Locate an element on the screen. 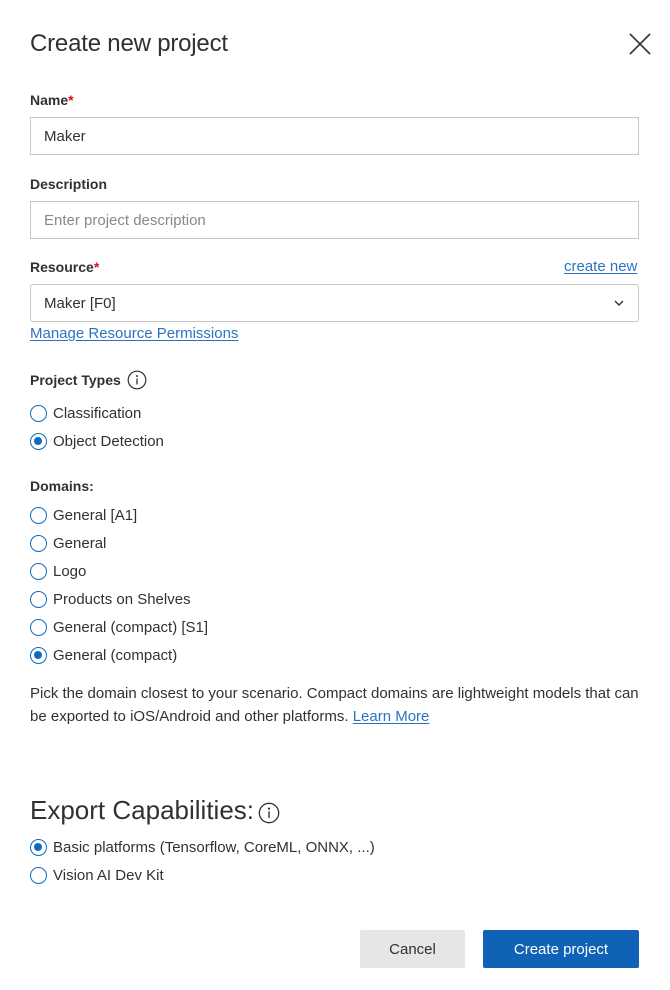  domain-products-on-shelves: Products on Shelves is located at coordinates (110, 599).